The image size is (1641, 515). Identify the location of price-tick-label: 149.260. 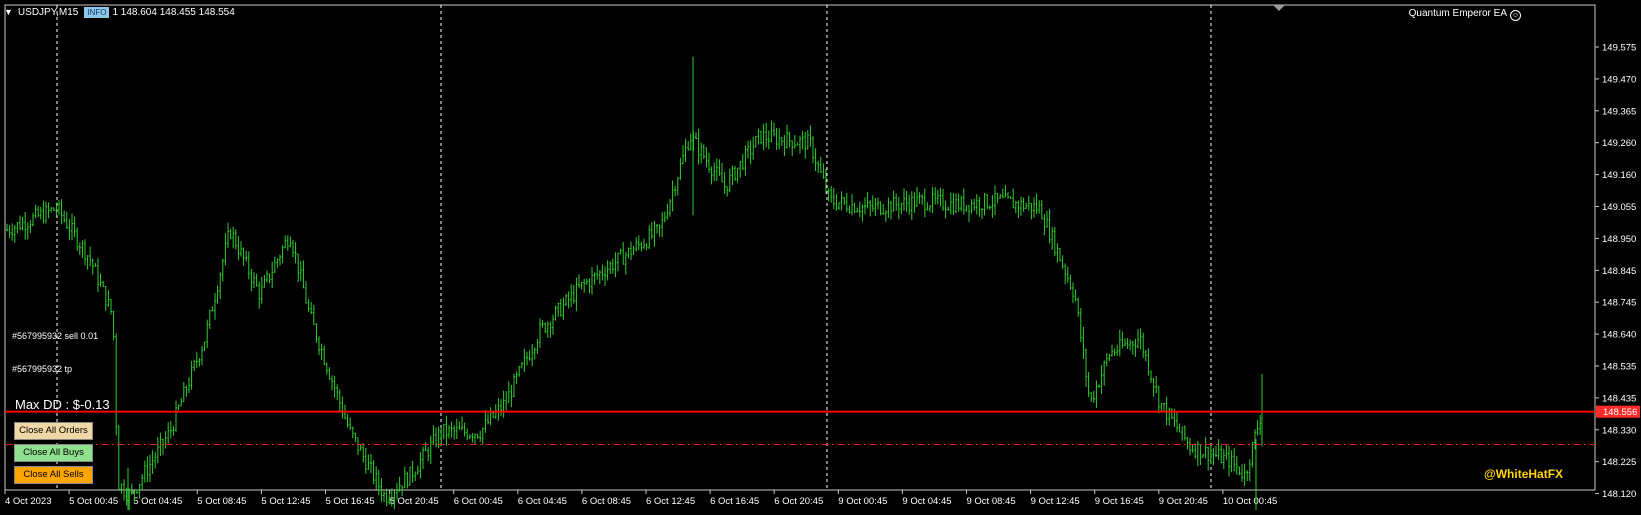
(1619, 143).